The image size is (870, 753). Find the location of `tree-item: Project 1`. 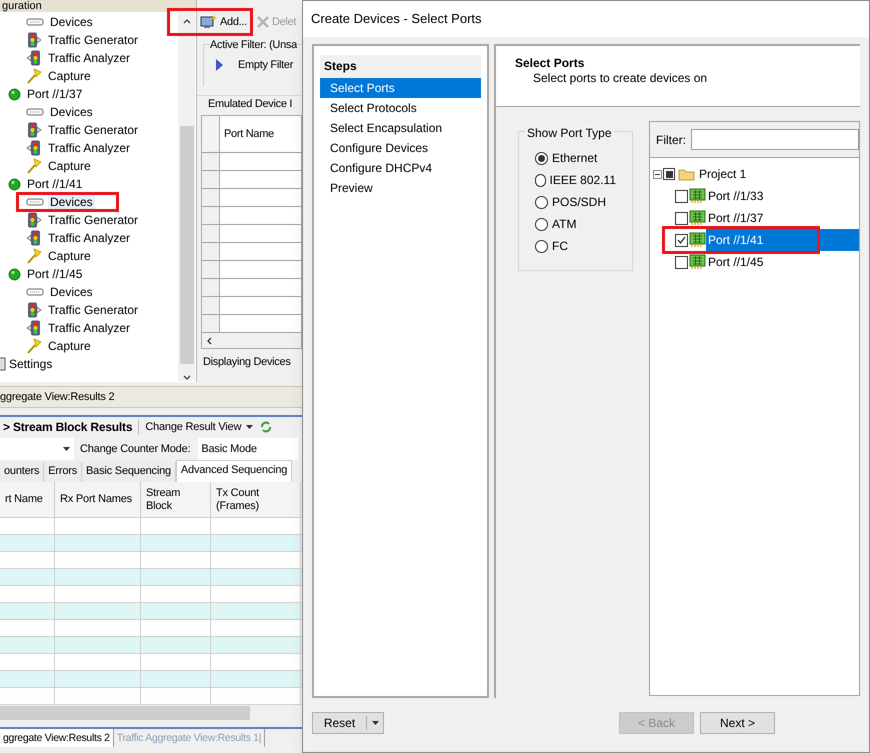

tree-item: Project 1 is located at coordinates (722, 174).